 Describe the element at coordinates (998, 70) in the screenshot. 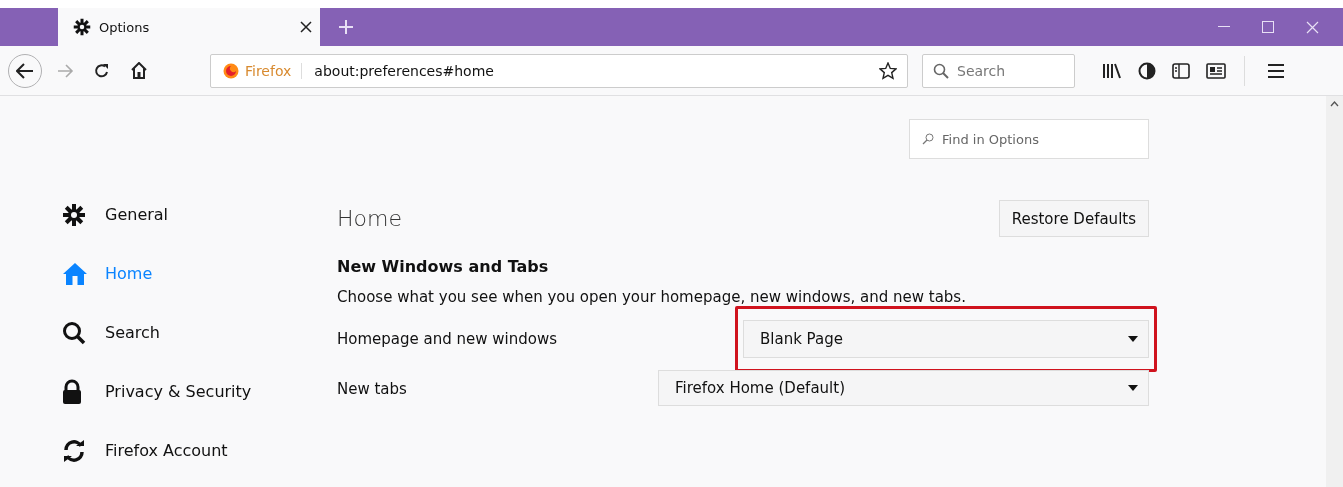

I see `search-field: Search` at that location.